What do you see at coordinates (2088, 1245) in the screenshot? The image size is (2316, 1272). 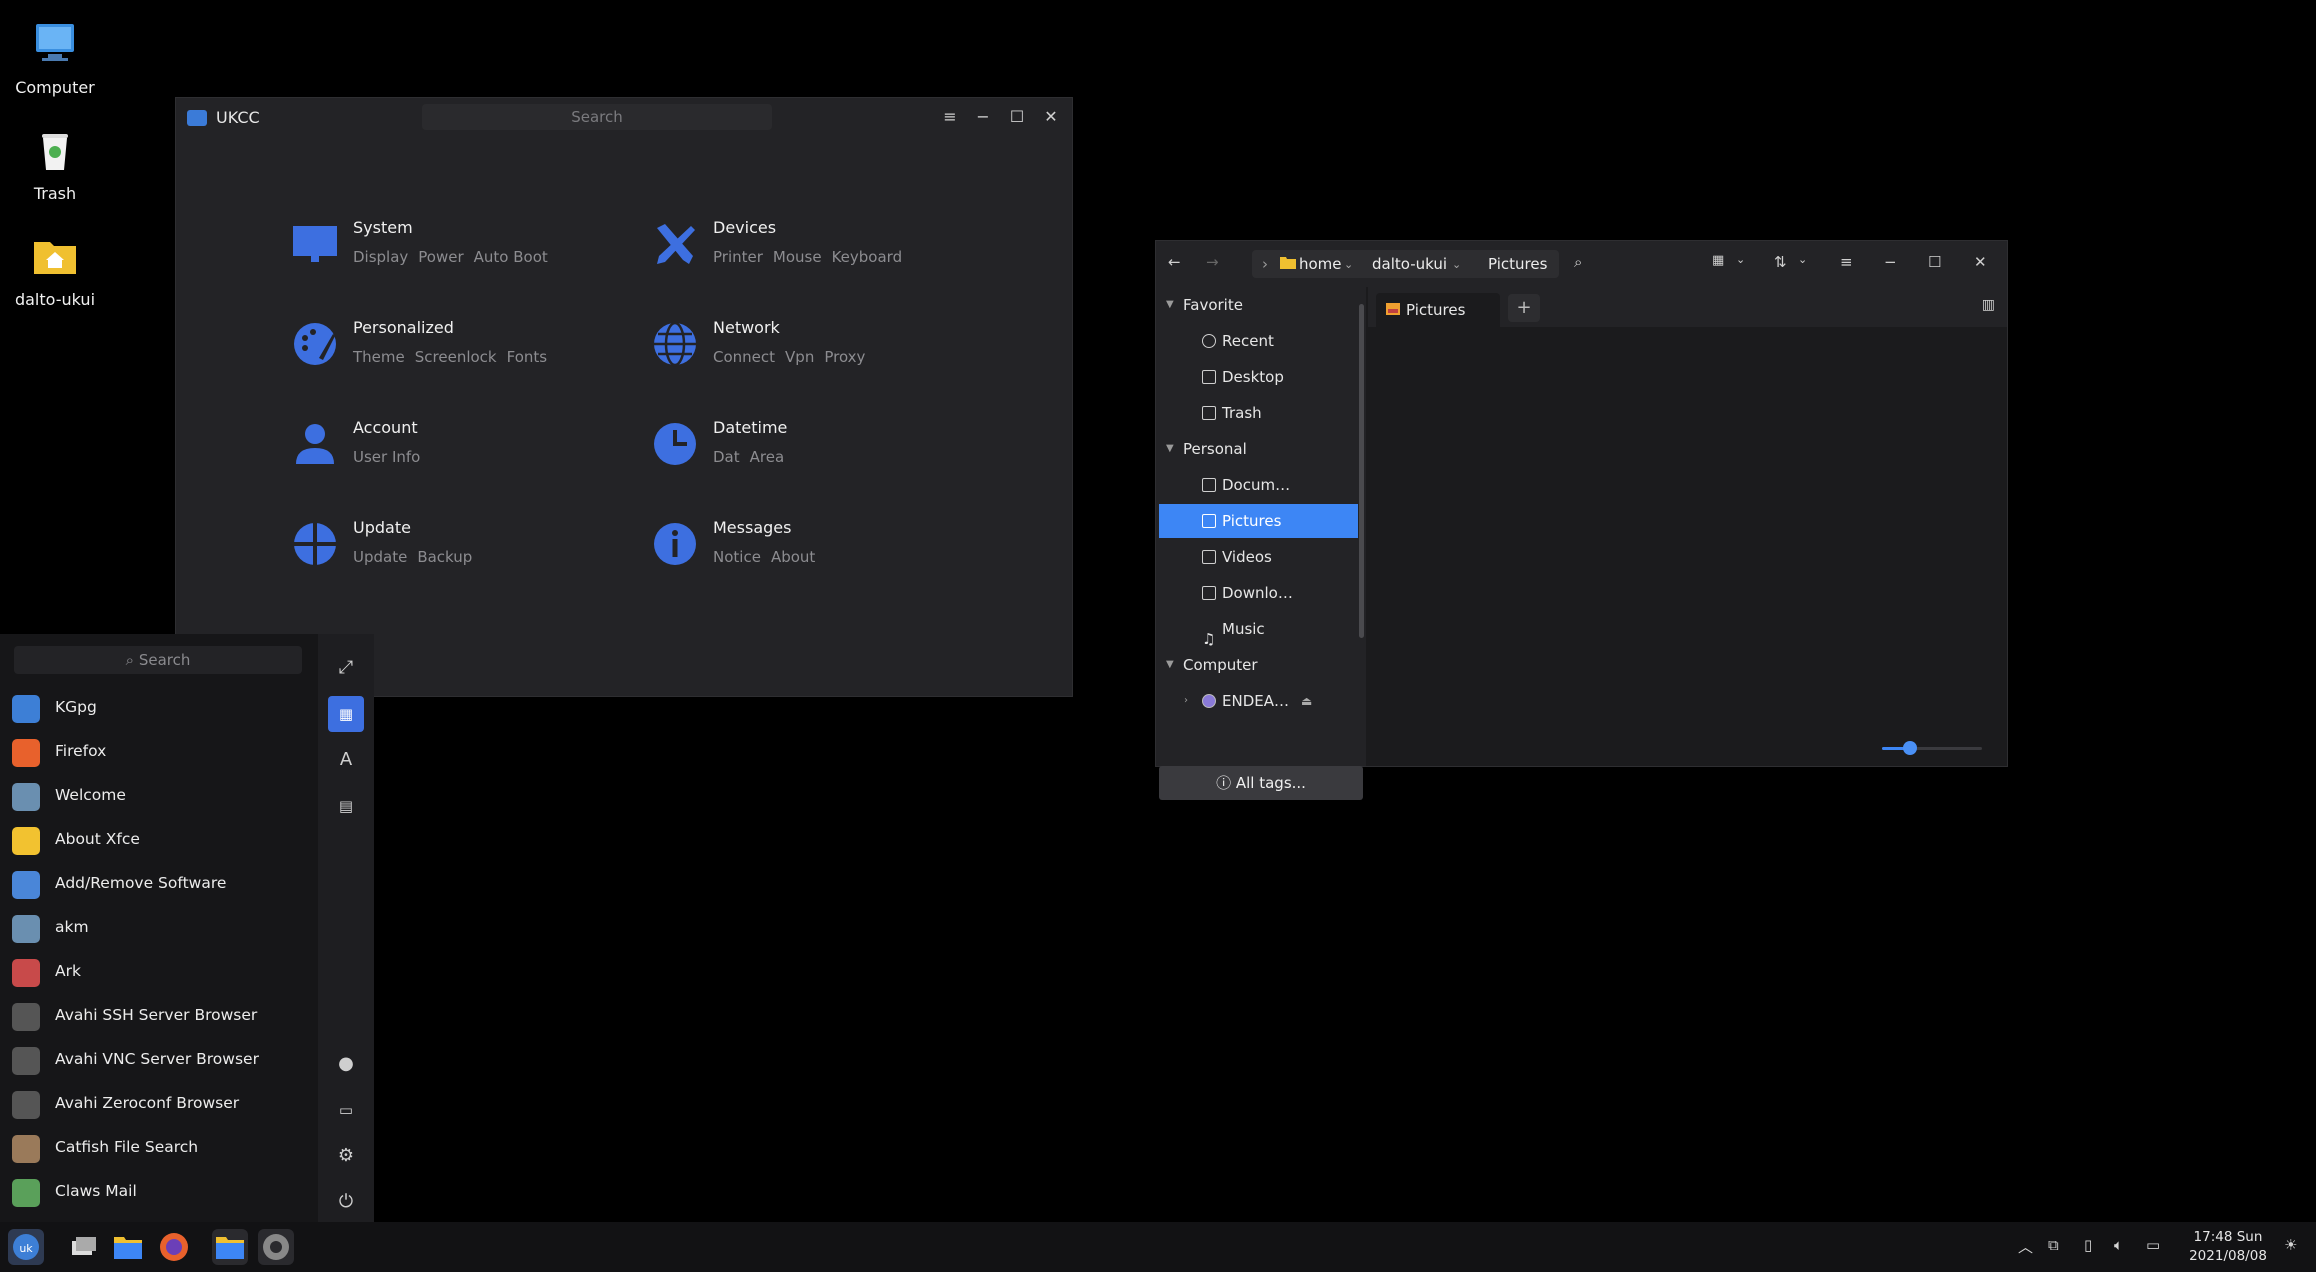 I see `battery-icon: ▯` at bounding box center [2088, 1245].